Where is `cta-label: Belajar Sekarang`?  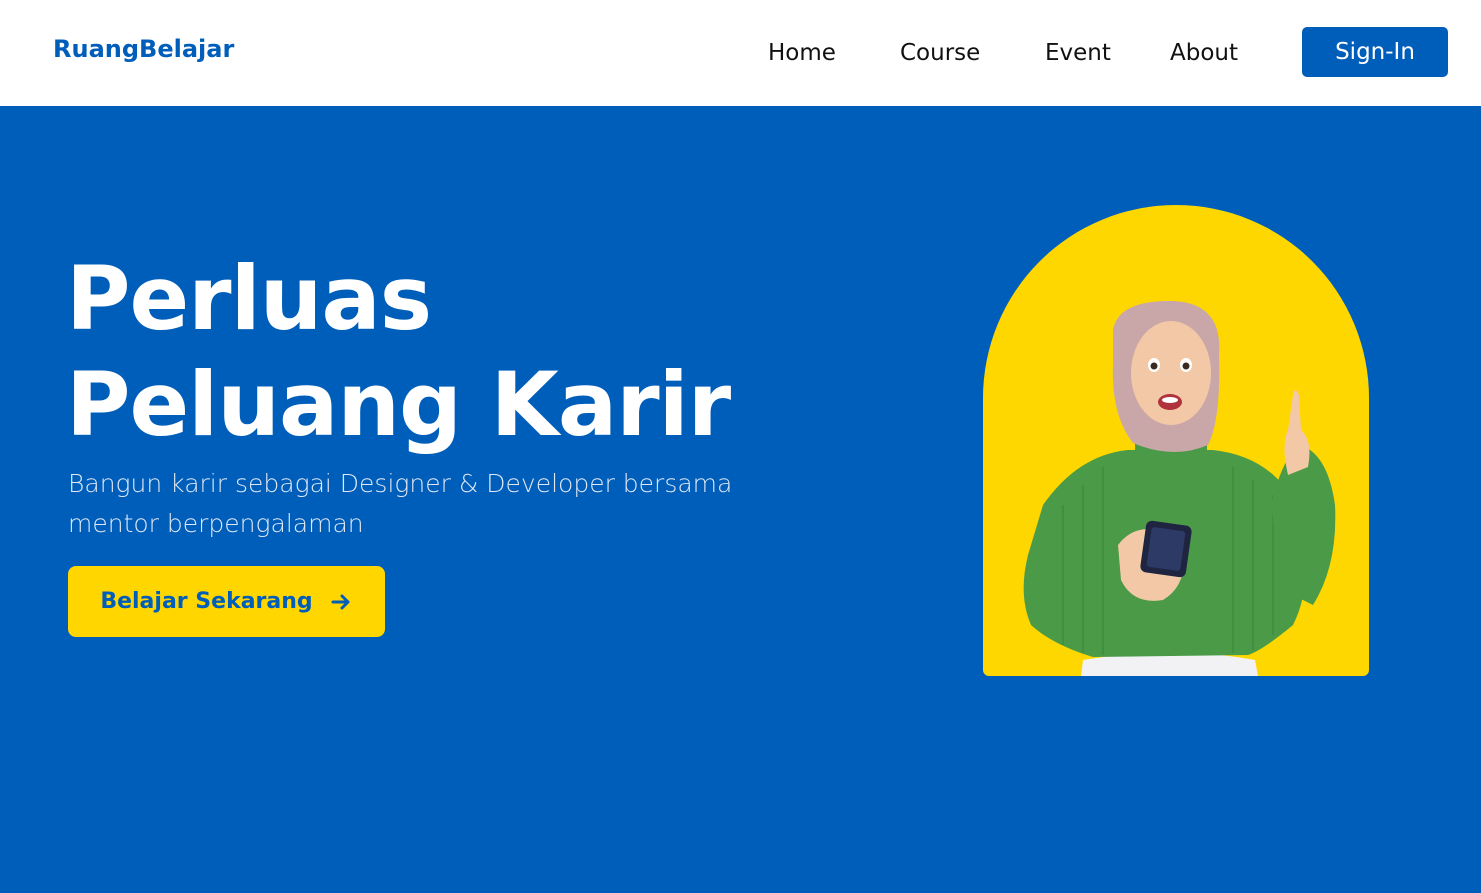
cta-label: Belajar Sekarang is located at coordinates (206, 601).